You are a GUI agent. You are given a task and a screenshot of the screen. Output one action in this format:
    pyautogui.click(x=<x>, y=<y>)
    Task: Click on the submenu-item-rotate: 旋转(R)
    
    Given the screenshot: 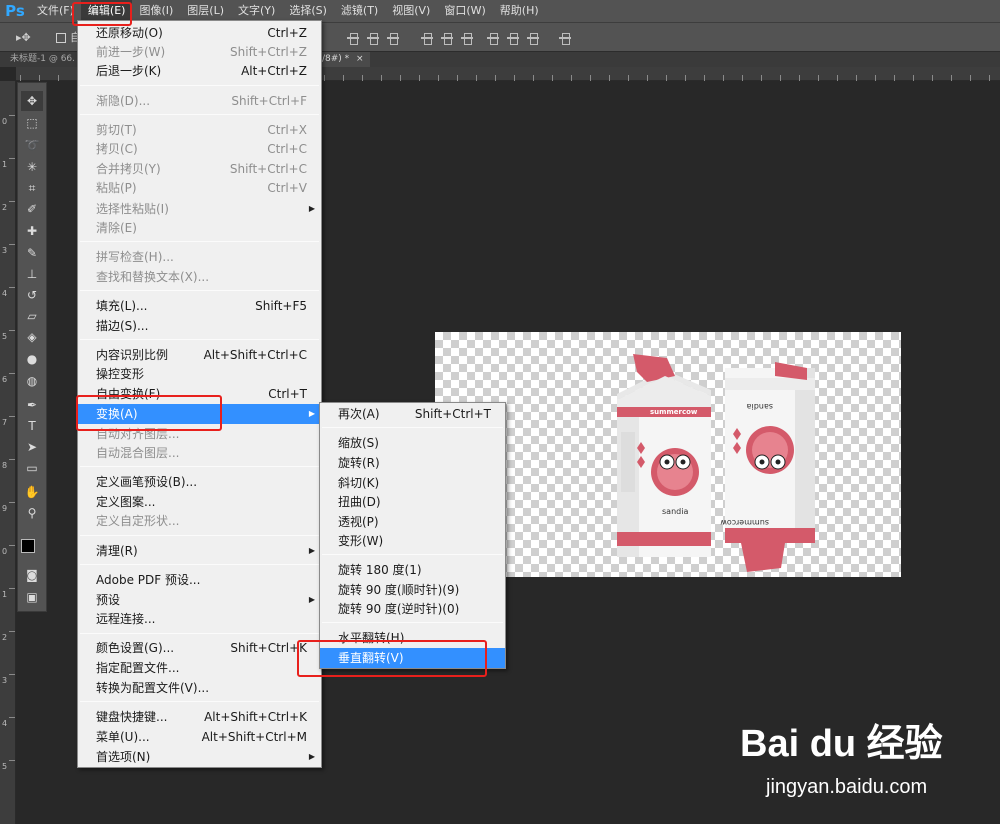 What is the action you would take?
    pyautogui.click(x=412, y=463)
    